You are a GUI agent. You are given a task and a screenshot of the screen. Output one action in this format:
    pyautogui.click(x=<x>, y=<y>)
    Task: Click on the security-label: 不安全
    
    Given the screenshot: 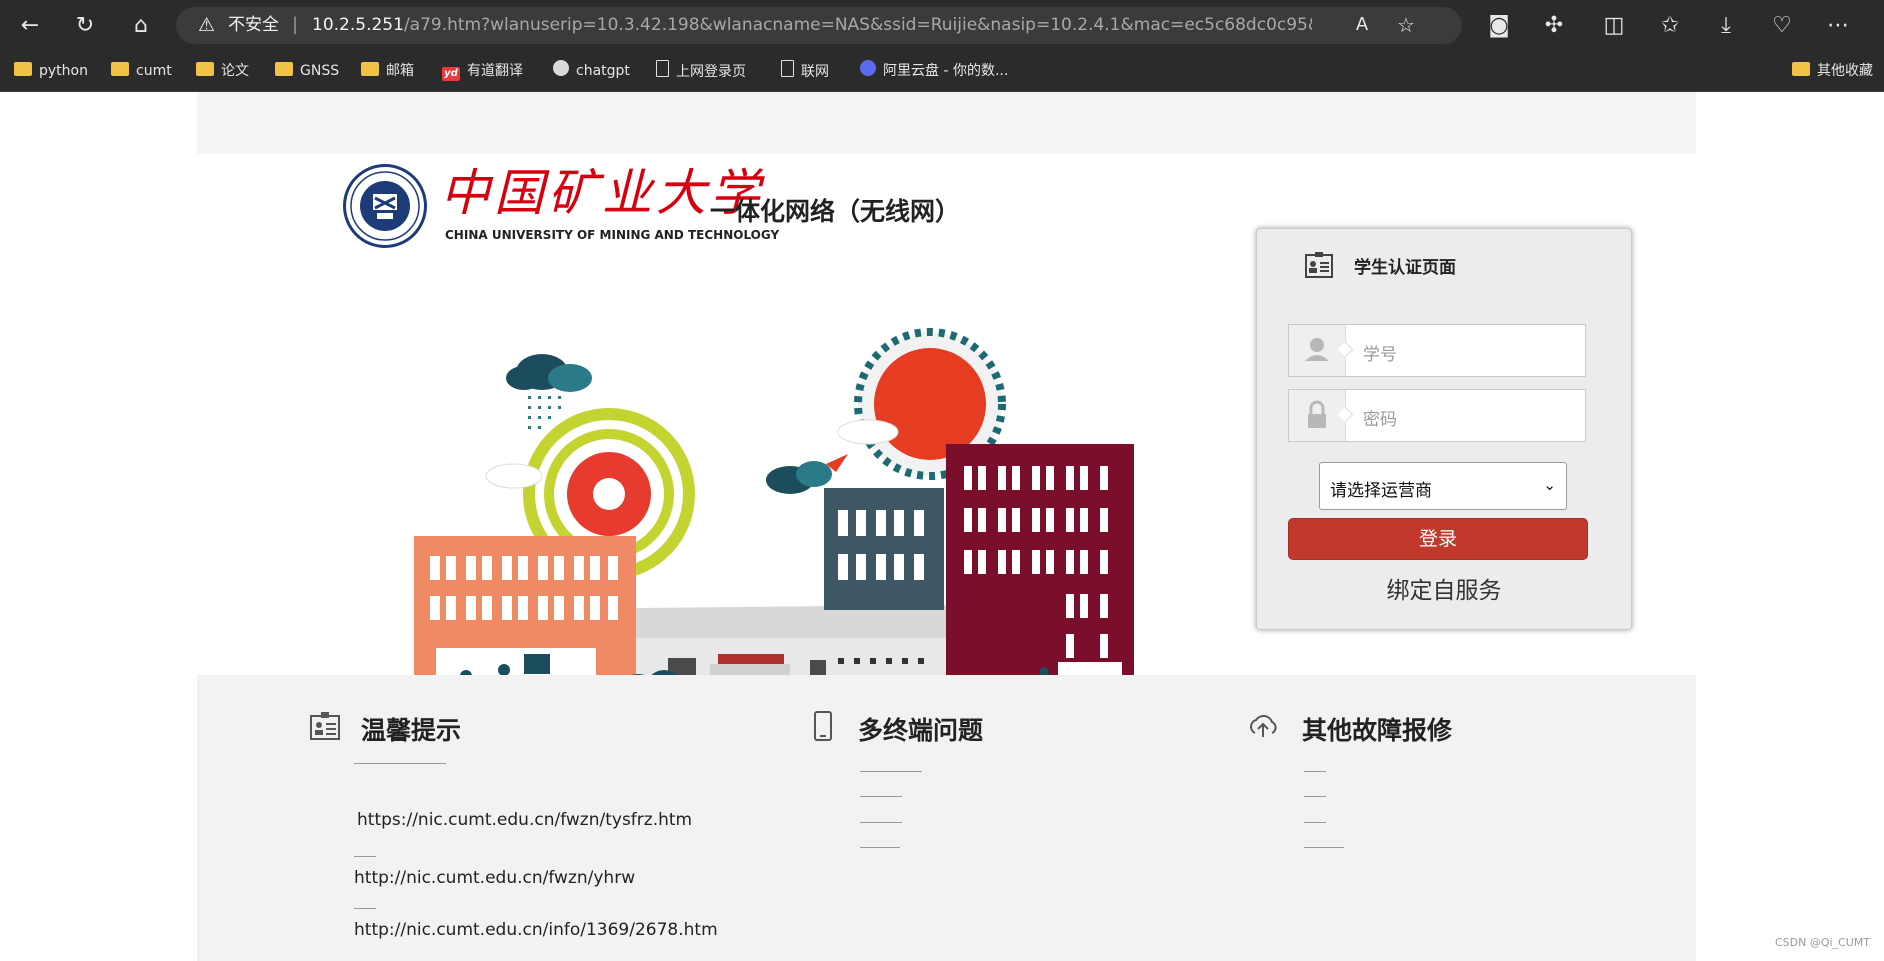 What is the action you would take?
    pyautogui.click(x=253, y=25)
    